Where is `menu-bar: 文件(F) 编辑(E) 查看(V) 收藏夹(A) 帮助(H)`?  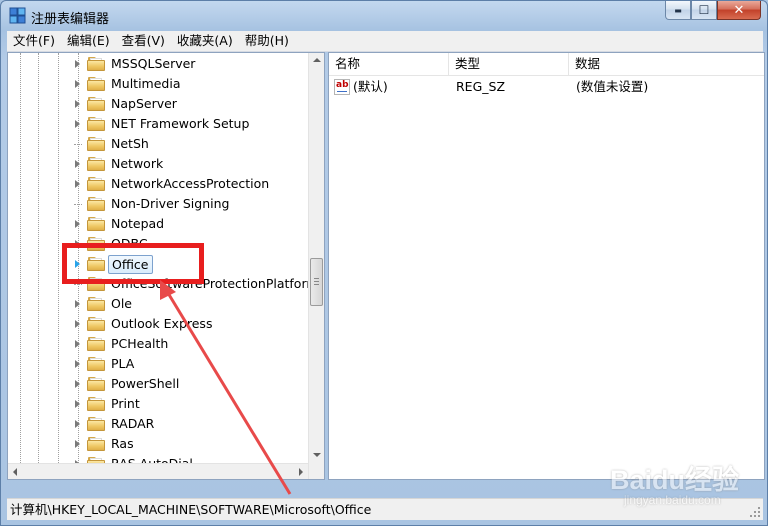 menu-bar: 文件(F) 编辑(E) 查看(V) 收藏夹(A) 帮助(H) is located at coordinates (385, 41).